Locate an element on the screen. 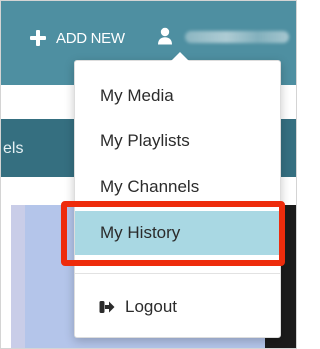 The image size is (320, 349). add-new-label: ADD NEW is located at coordinates (90, 38).